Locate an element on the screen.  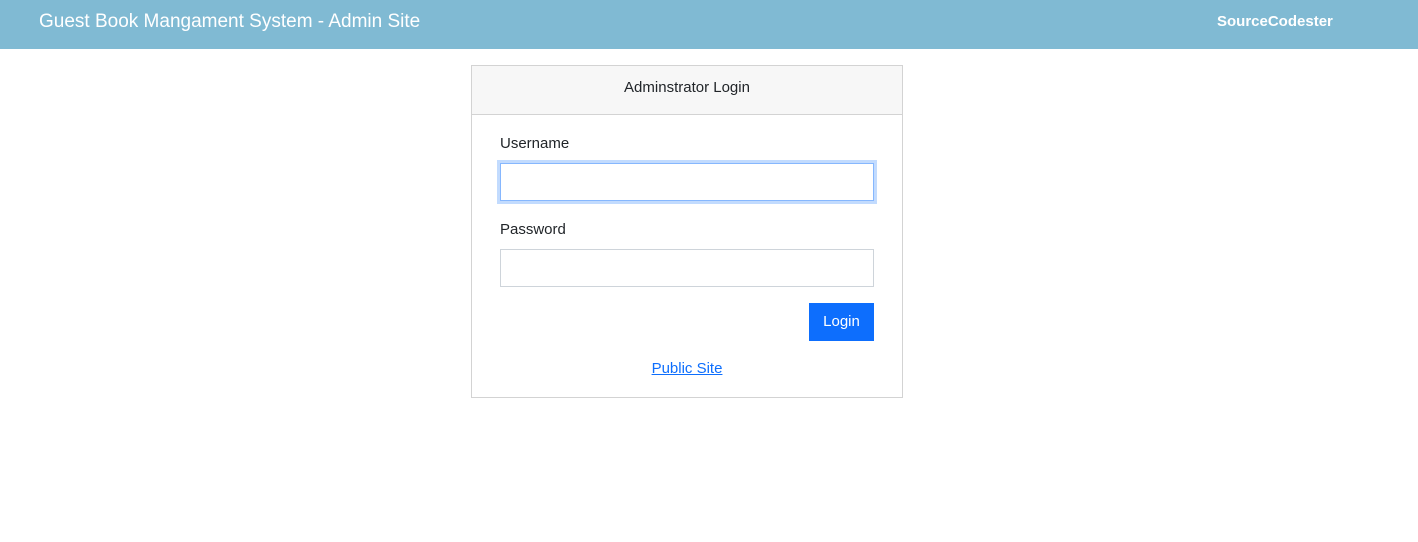
navbar-sourcecodester: SourceCodester is located at coordinates (1275, 22).